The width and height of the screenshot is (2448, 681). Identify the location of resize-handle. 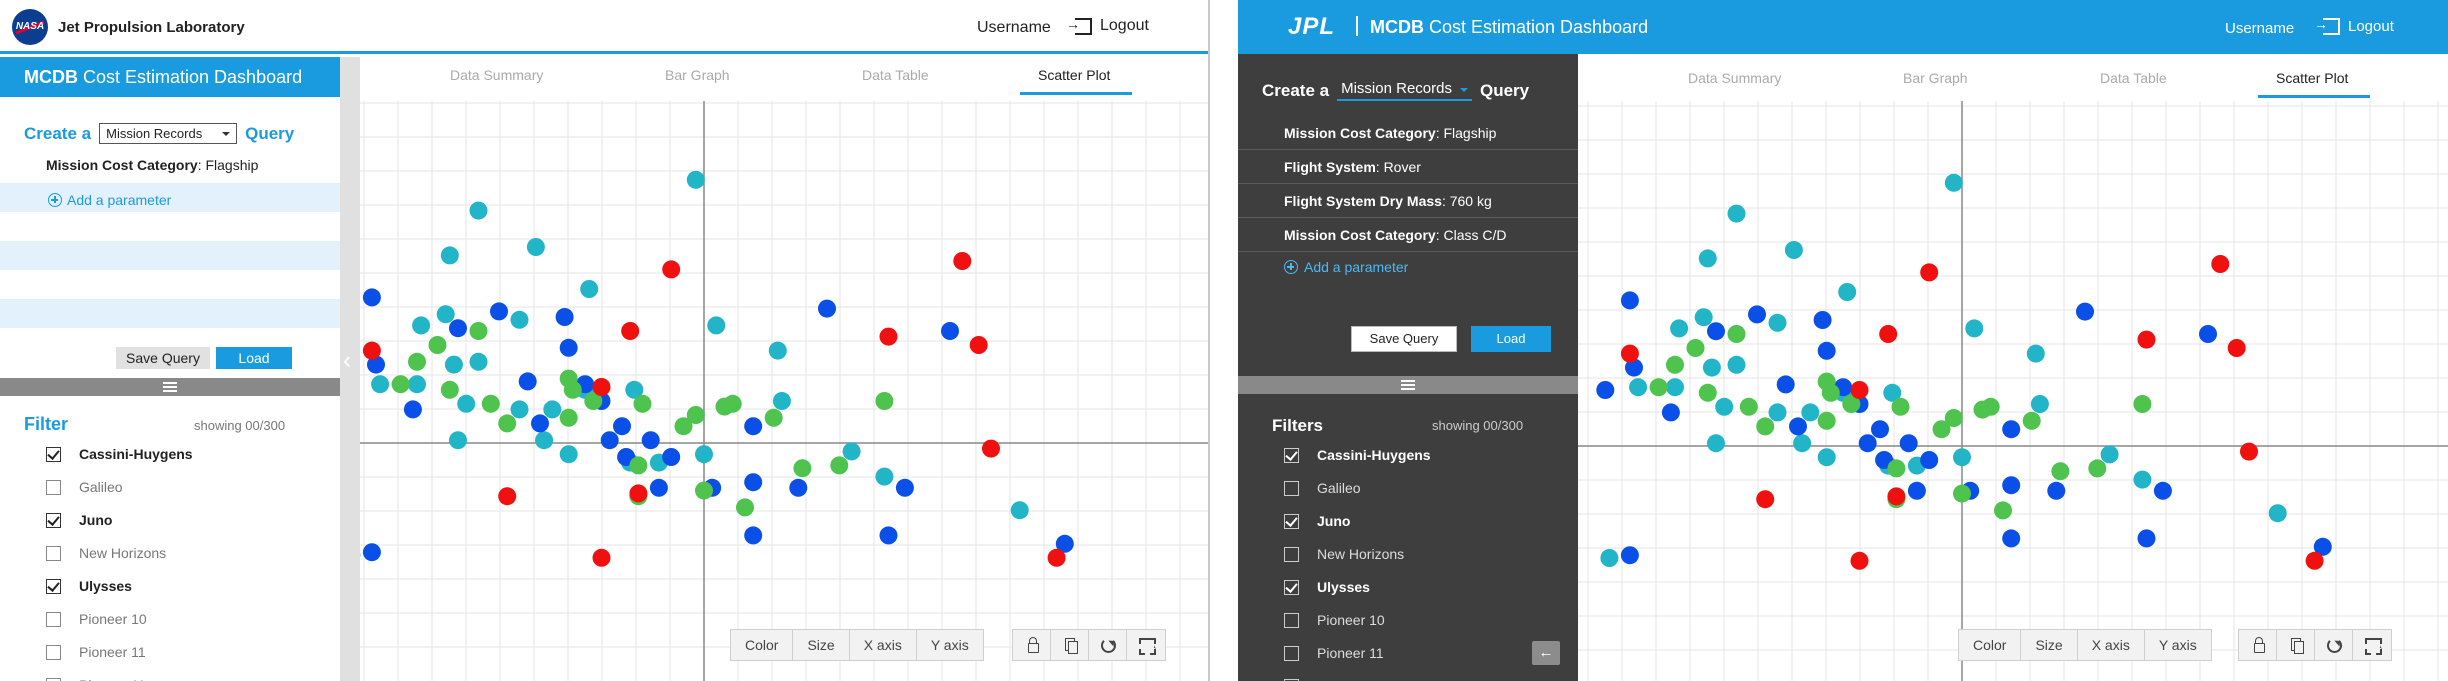
(170, 387).